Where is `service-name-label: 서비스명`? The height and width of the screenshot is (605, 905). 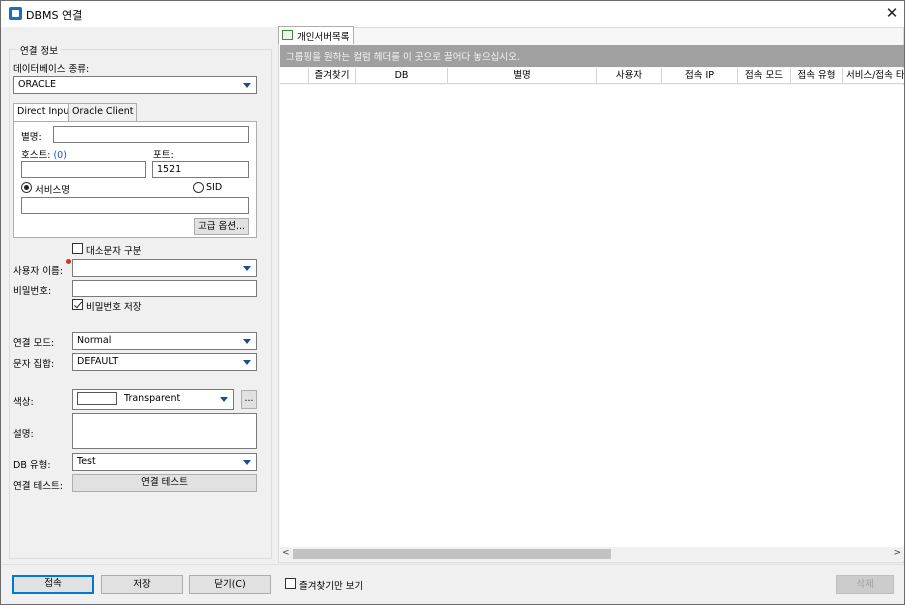
service-name-label: 서비스명 is located at coordinates (52, 190).